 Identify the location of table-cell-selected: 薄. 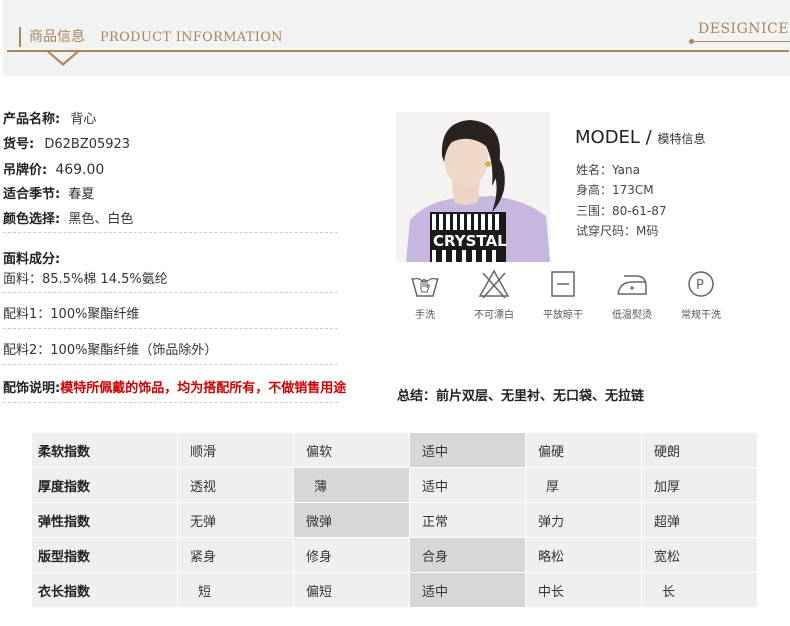
(351, 485).